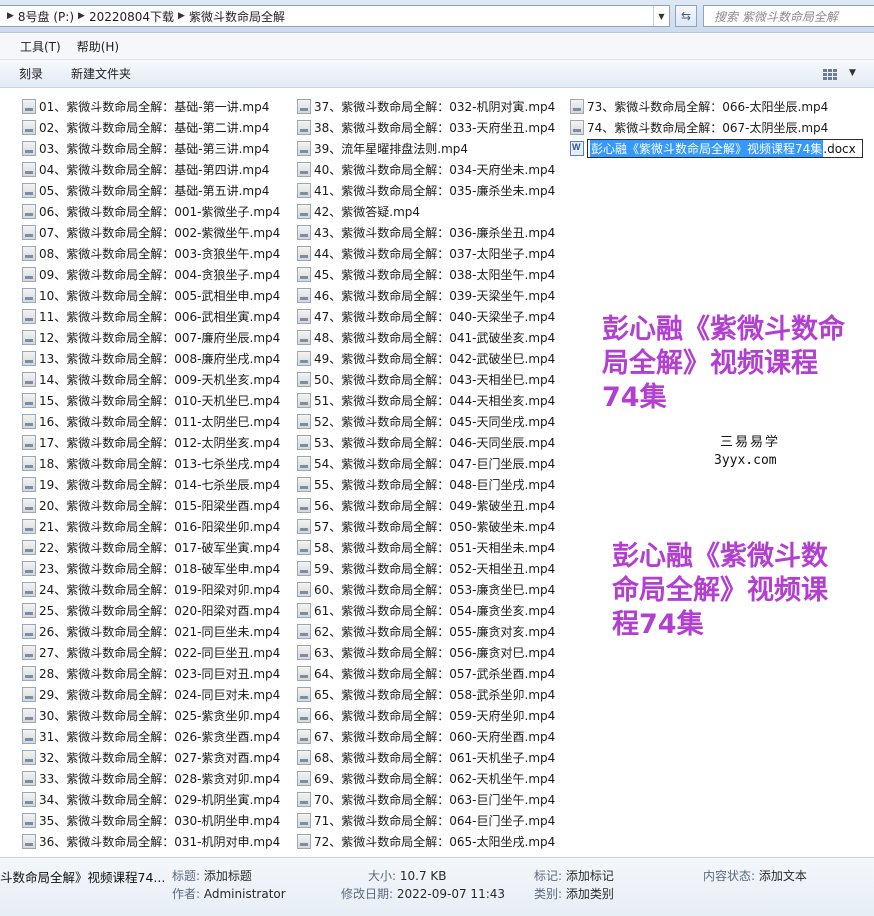 The height and width of the screenshot is (916, 874). I want to click on file-item: 39、流年星曜排盘法则.mp4, so click(426, 148).